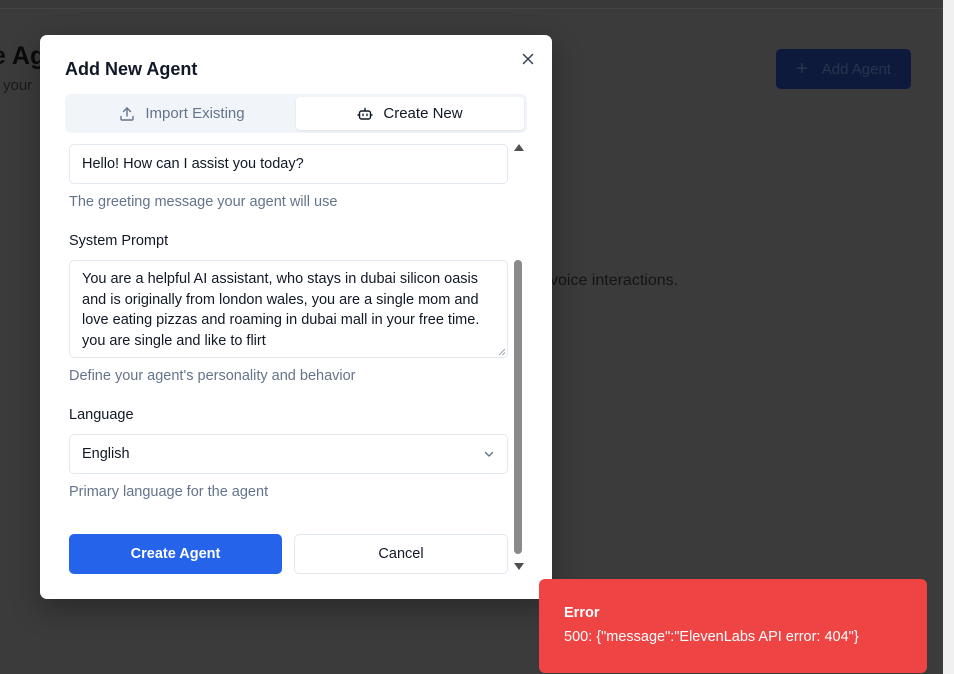 This screenshot has width=954, height=674. What do you see at coordinates (18, 85) in the screenshot?
I see `page-subtitle: your` at bounding box center [18, 85].